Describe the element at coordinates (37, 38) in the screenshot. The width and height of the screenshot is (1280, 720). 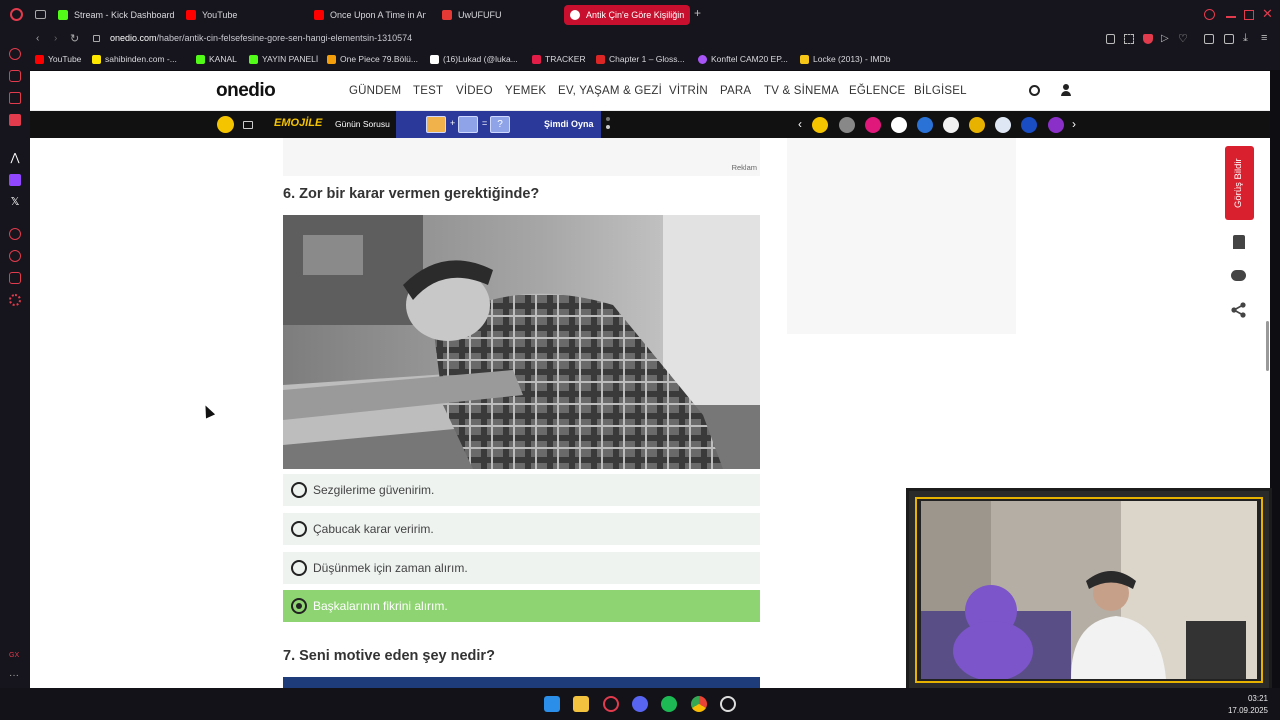
I see `back-icon: ‹` at that location.